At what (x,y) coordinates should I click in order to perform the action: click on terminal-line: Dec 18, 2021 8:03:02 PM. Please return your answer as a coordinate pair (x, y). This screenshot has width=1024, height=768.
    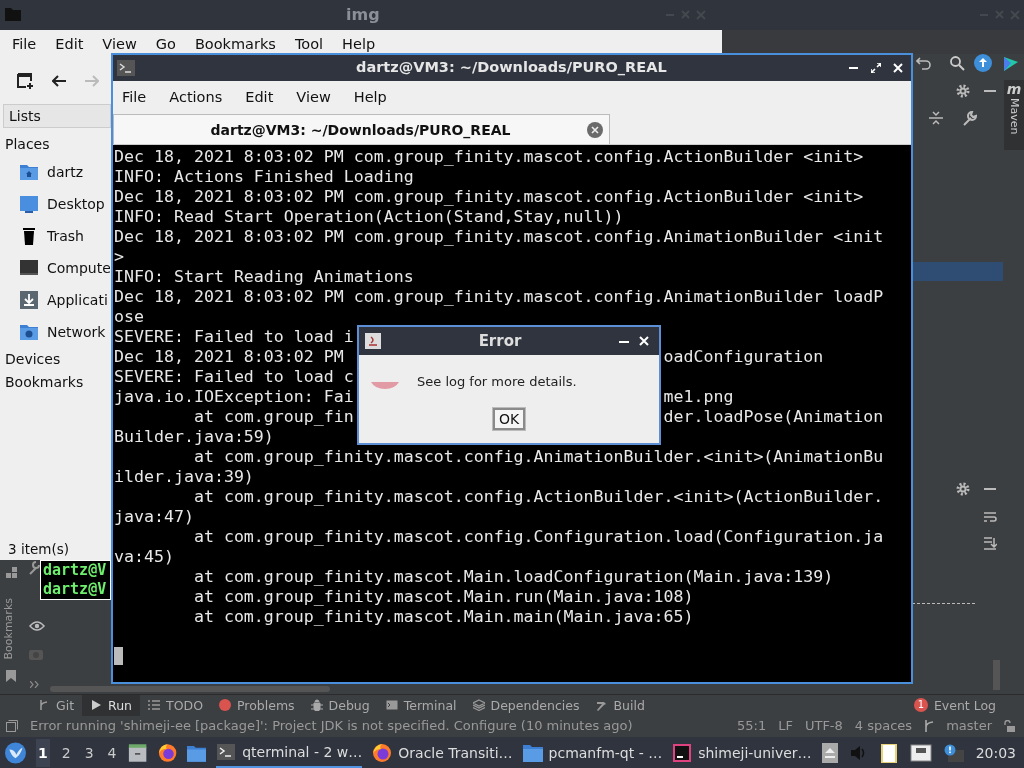
    Looking at the image, I should click on (229, 357).